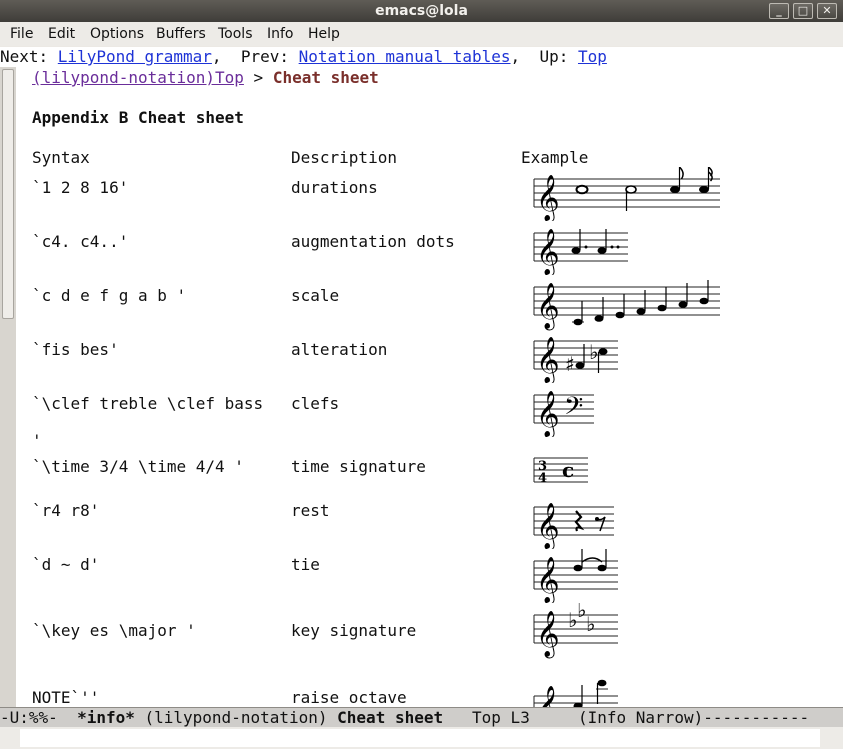 The image size is (843, 749). What do you see at coordinates (135, 56) in the screenshot?
I see `next-node-link: LilyPond grammar` at bounding box center [135, 56].